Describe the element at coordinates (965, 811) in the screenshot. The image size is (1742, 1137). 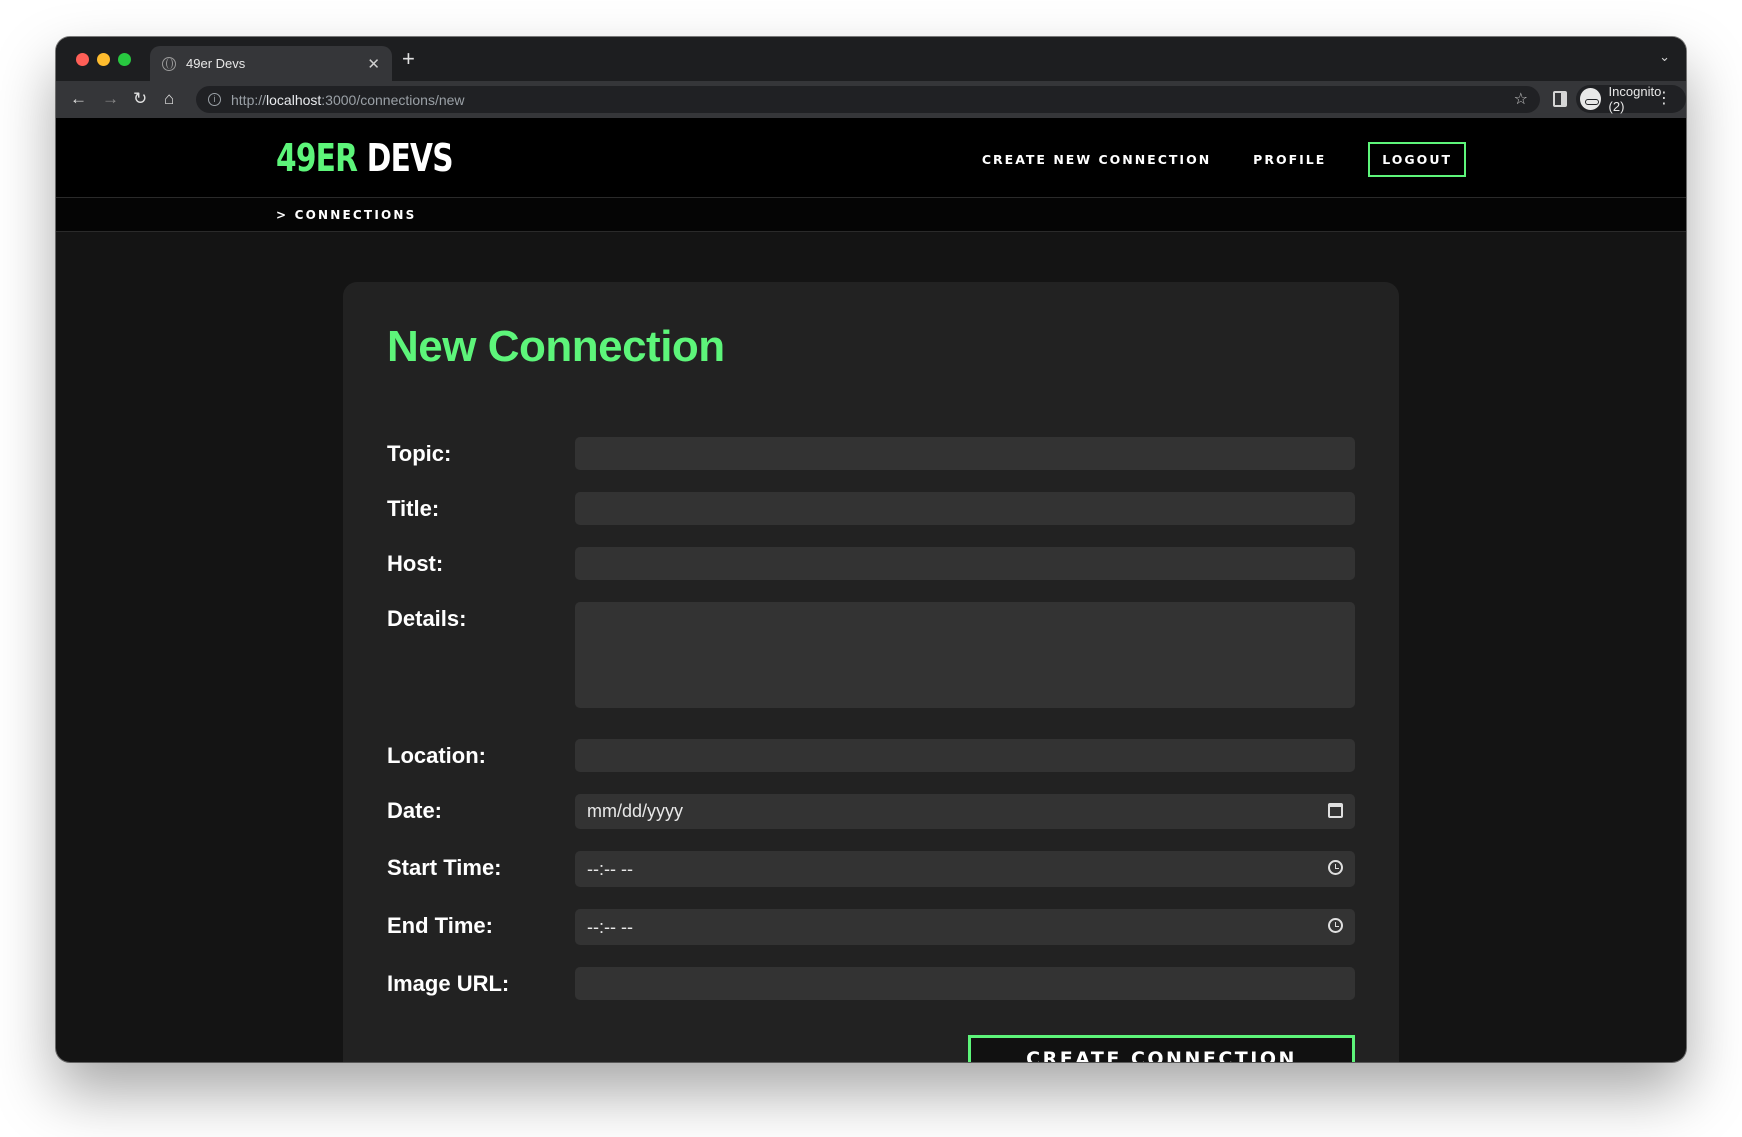
I see `date-input: mm/dd/yyyy` at that location.